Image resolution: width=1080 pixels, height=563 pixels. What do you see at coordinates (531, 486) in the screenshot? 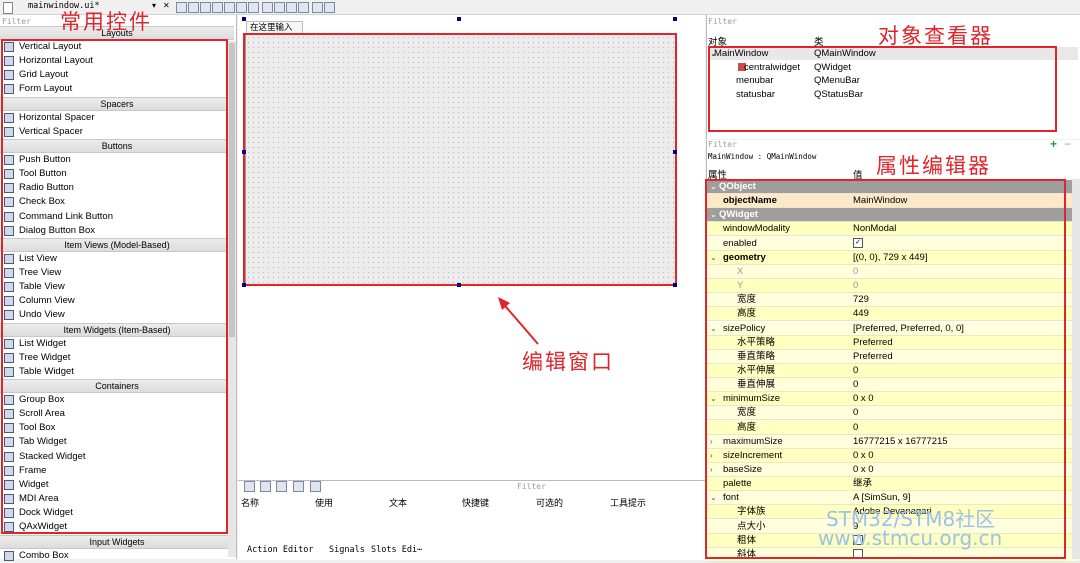
I see `action-filter-input: Filter` at bounding box center [531, 486].